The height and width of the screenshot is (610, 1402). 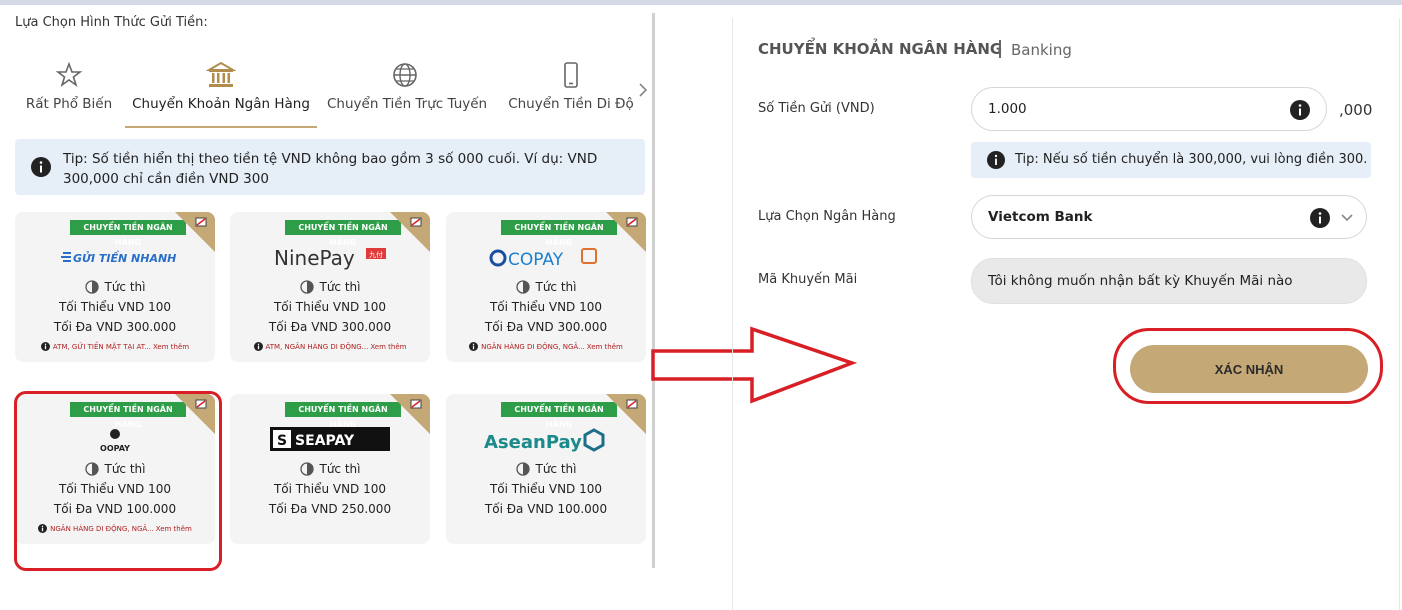 What do you see at coordinates (330, 509) in the screenshot?
I see `card-max: Tối Đa VND 250.000` at bounding box center [330, 509].